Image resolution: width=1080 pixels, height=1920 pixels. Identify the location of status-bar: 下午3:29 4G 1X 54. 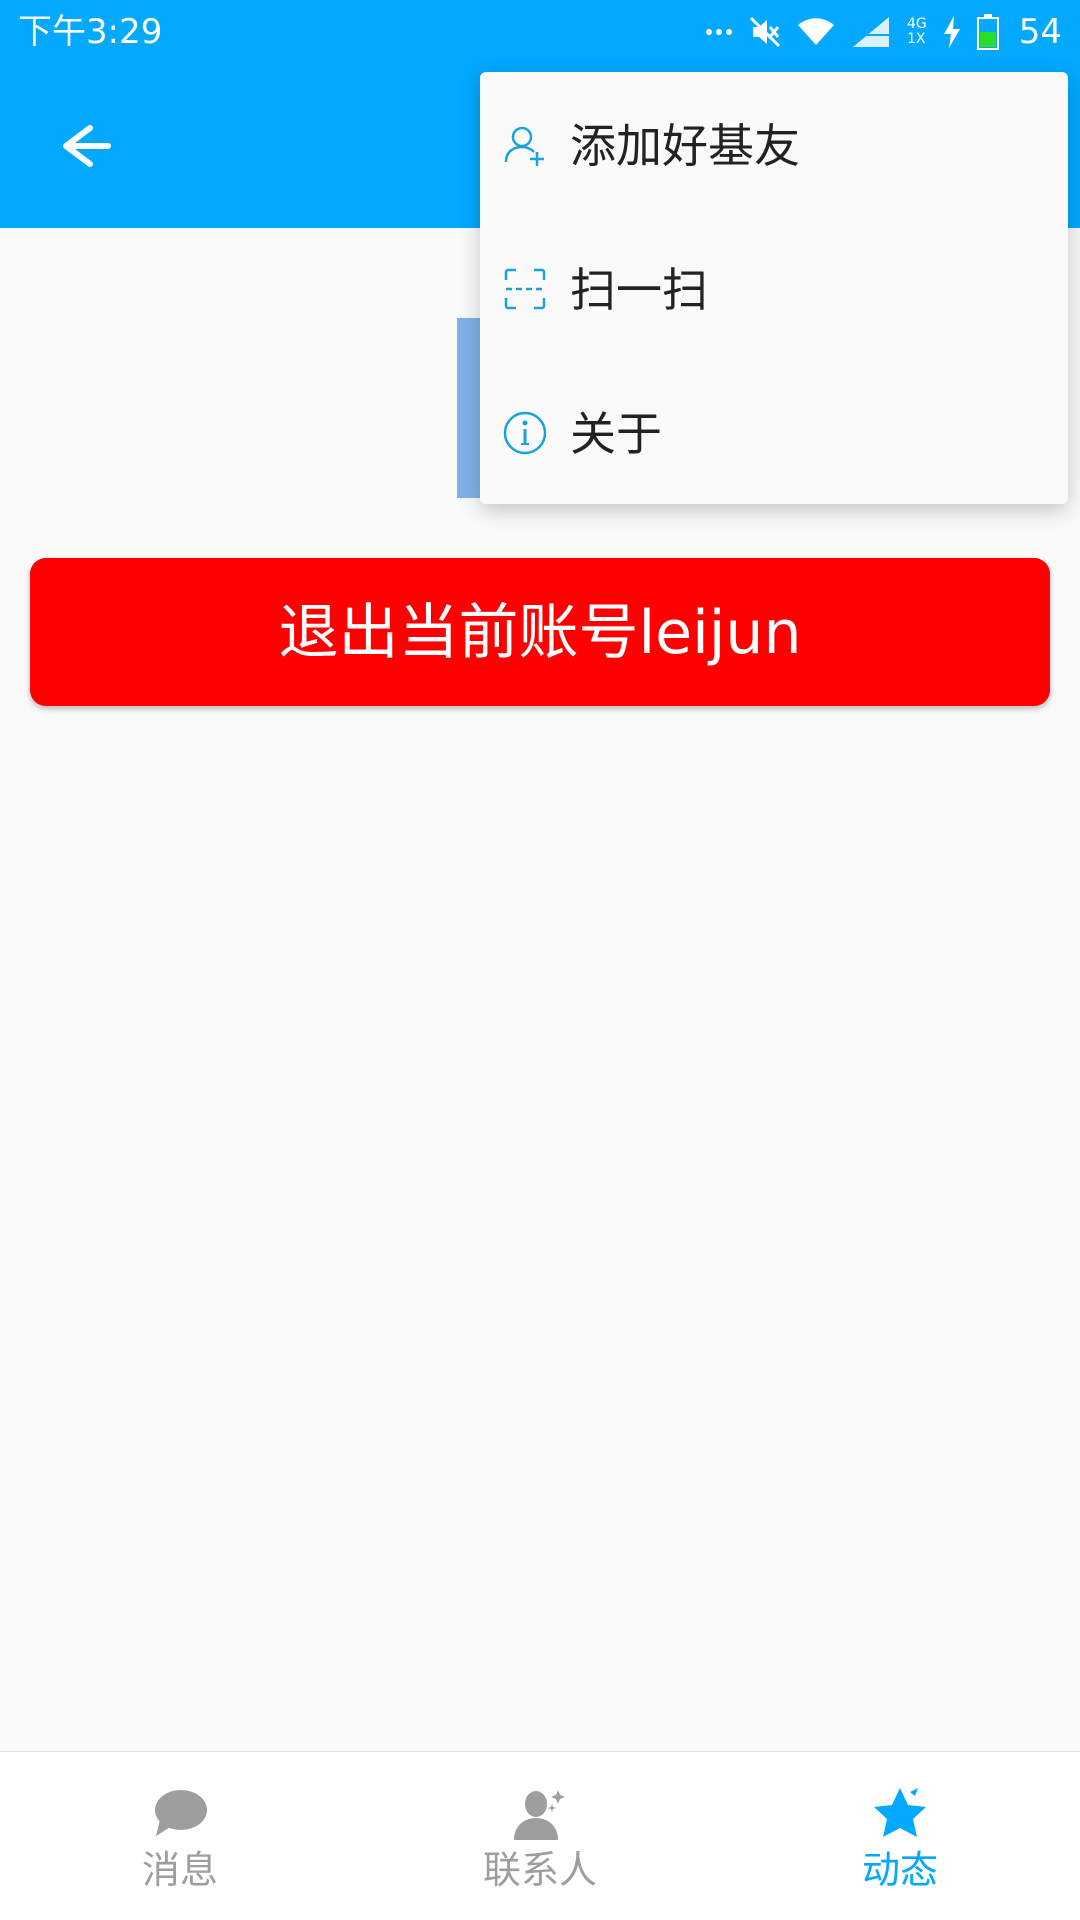
(540, 32).